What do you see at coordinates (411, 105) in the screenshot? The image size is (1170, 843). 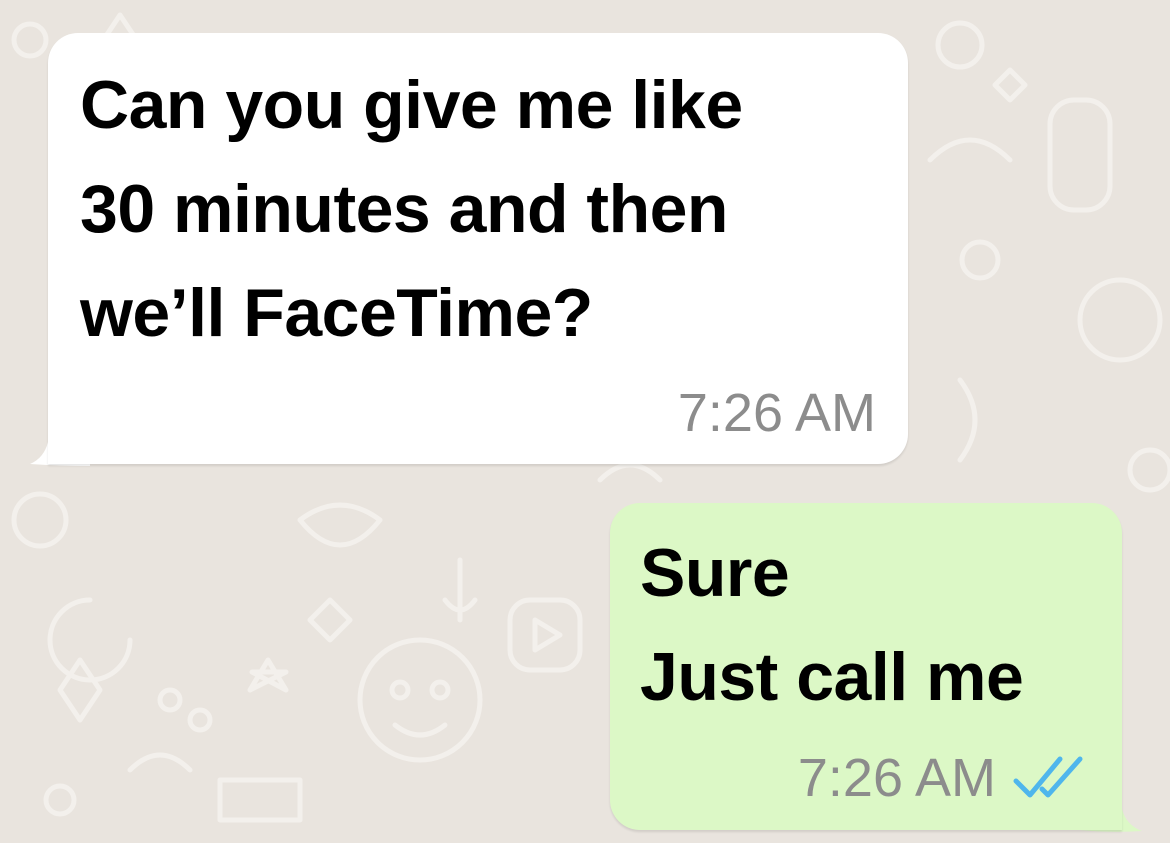 I see `message-line: Can you give me like` at bounding box center [411, 105].